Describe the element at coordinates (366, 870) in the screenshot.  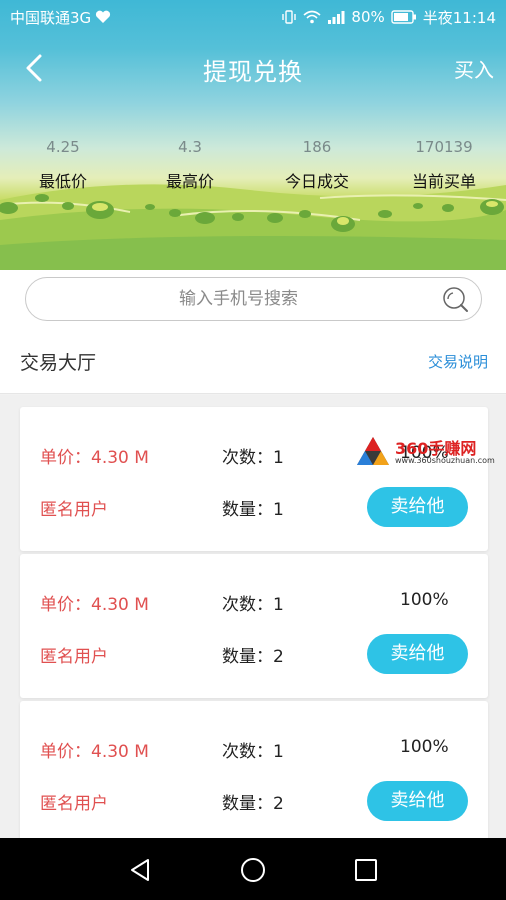
I see `recents-square-icon` at that location.